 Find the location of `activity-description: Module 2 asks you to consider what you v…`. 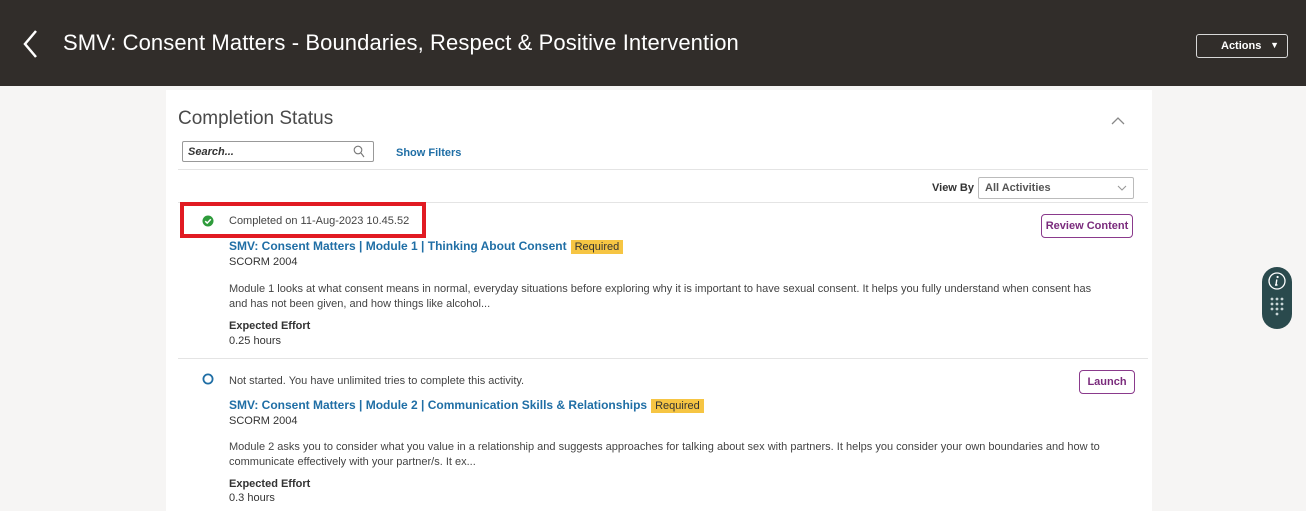

activity-description: Module 2 asks you to consider what you v… is located at coordinates (664, 454).